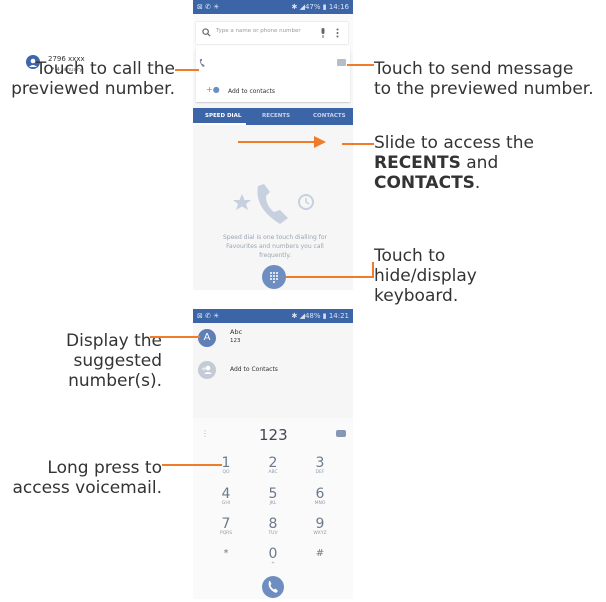 The image size is (606, 602). I want to click on annotation-and: and, so click(482, 163).